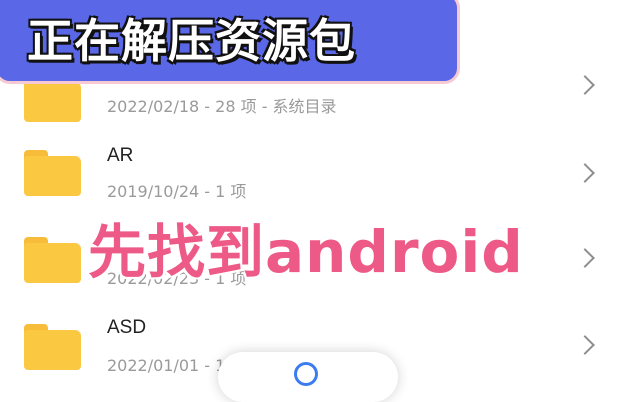 This screenshot has height=402, width=619. What do you see at coordinates (120, 155) in the screenshot?
I see `file-name: AR` at bounding box center [120, 155].